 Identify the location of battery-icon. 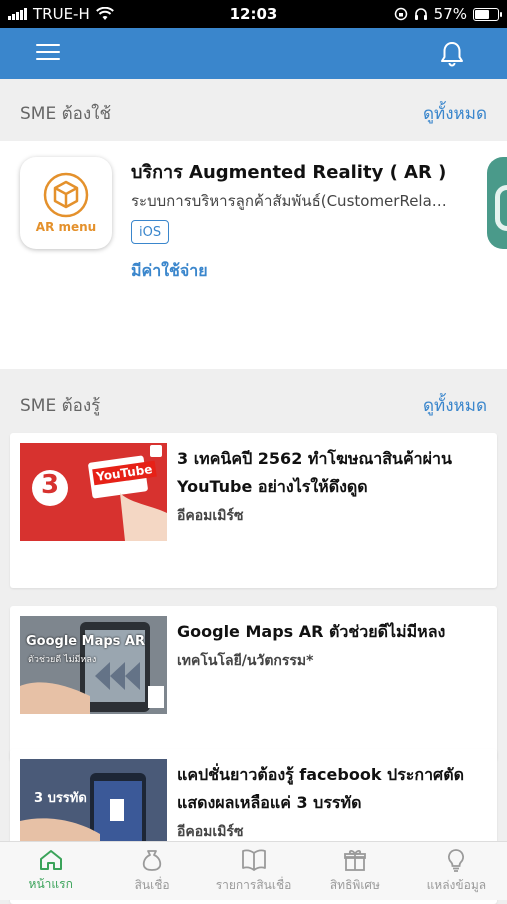
(487, 14).